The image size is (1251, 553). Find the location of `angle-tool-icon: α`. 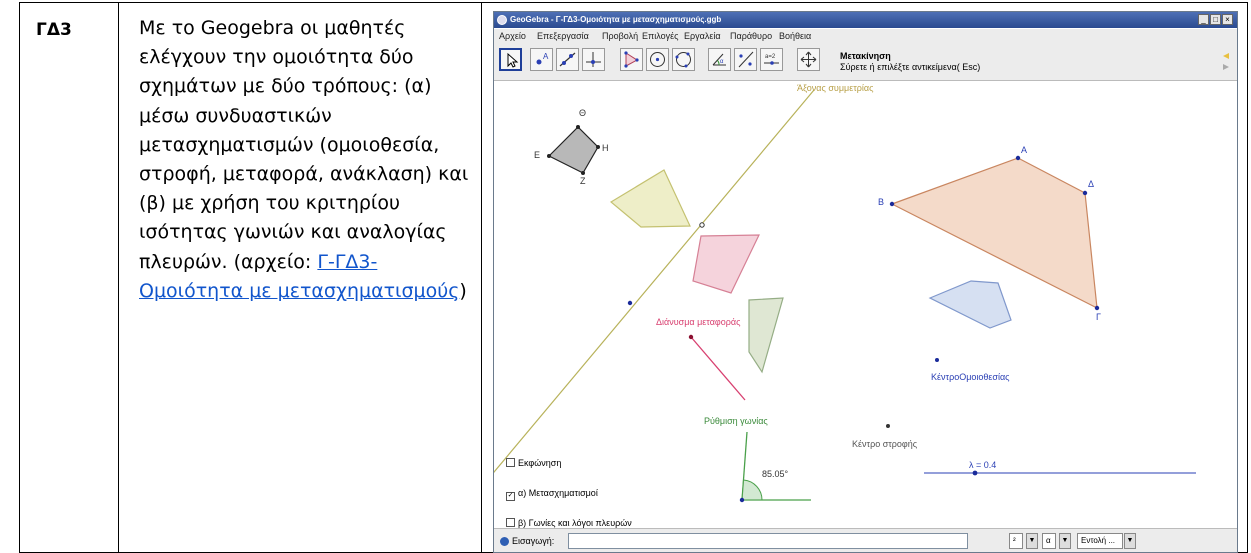

angle-tool-icon: α is located at coordinates (719, 59).